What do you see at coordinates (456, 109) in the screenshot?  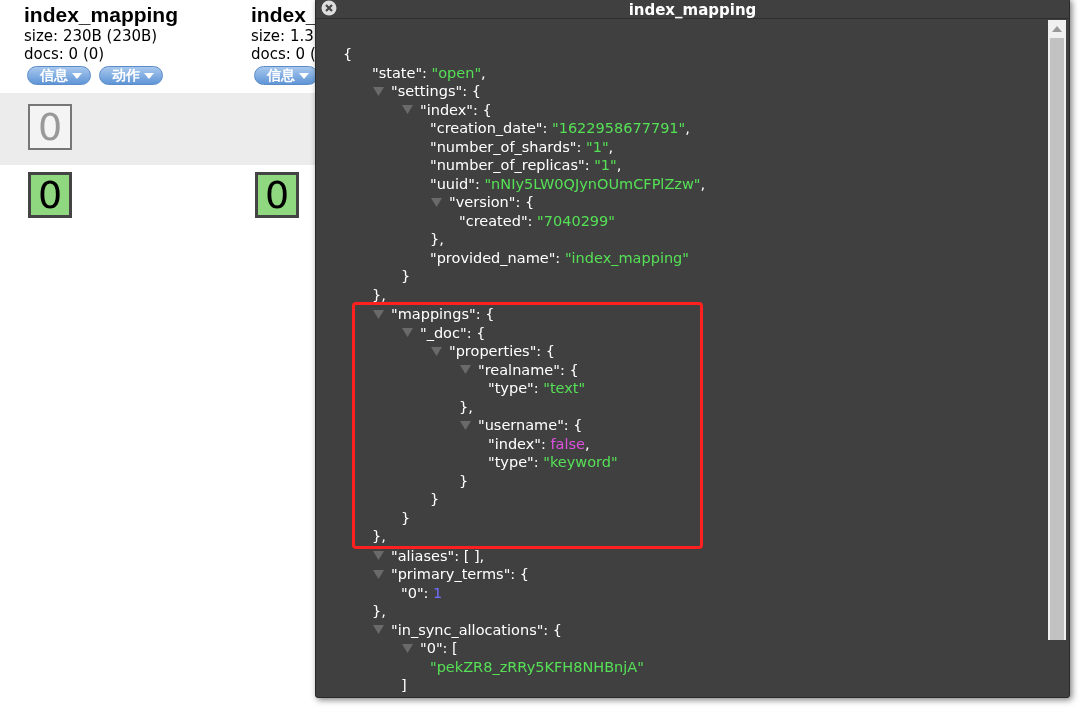 I see `json-line: "index": {` at bounding box center [456, 109].